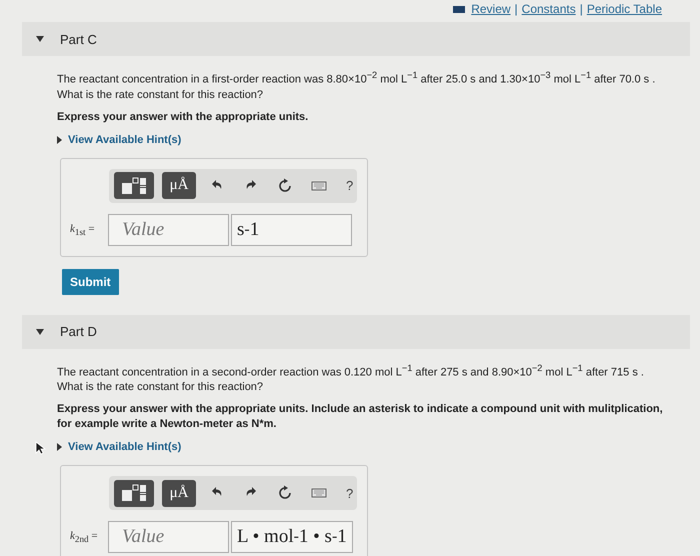 The image size is (700, 556). Describe the element at coordinates (351, 371) in the screenshot. I see `question-text: The reactant concentration in a second-order reaction was 0.120 mol L$^{−1}$ after 275 s and 8.90×10$^{−2}$ mol L$^{−1}$ after 715 s .` at that location.